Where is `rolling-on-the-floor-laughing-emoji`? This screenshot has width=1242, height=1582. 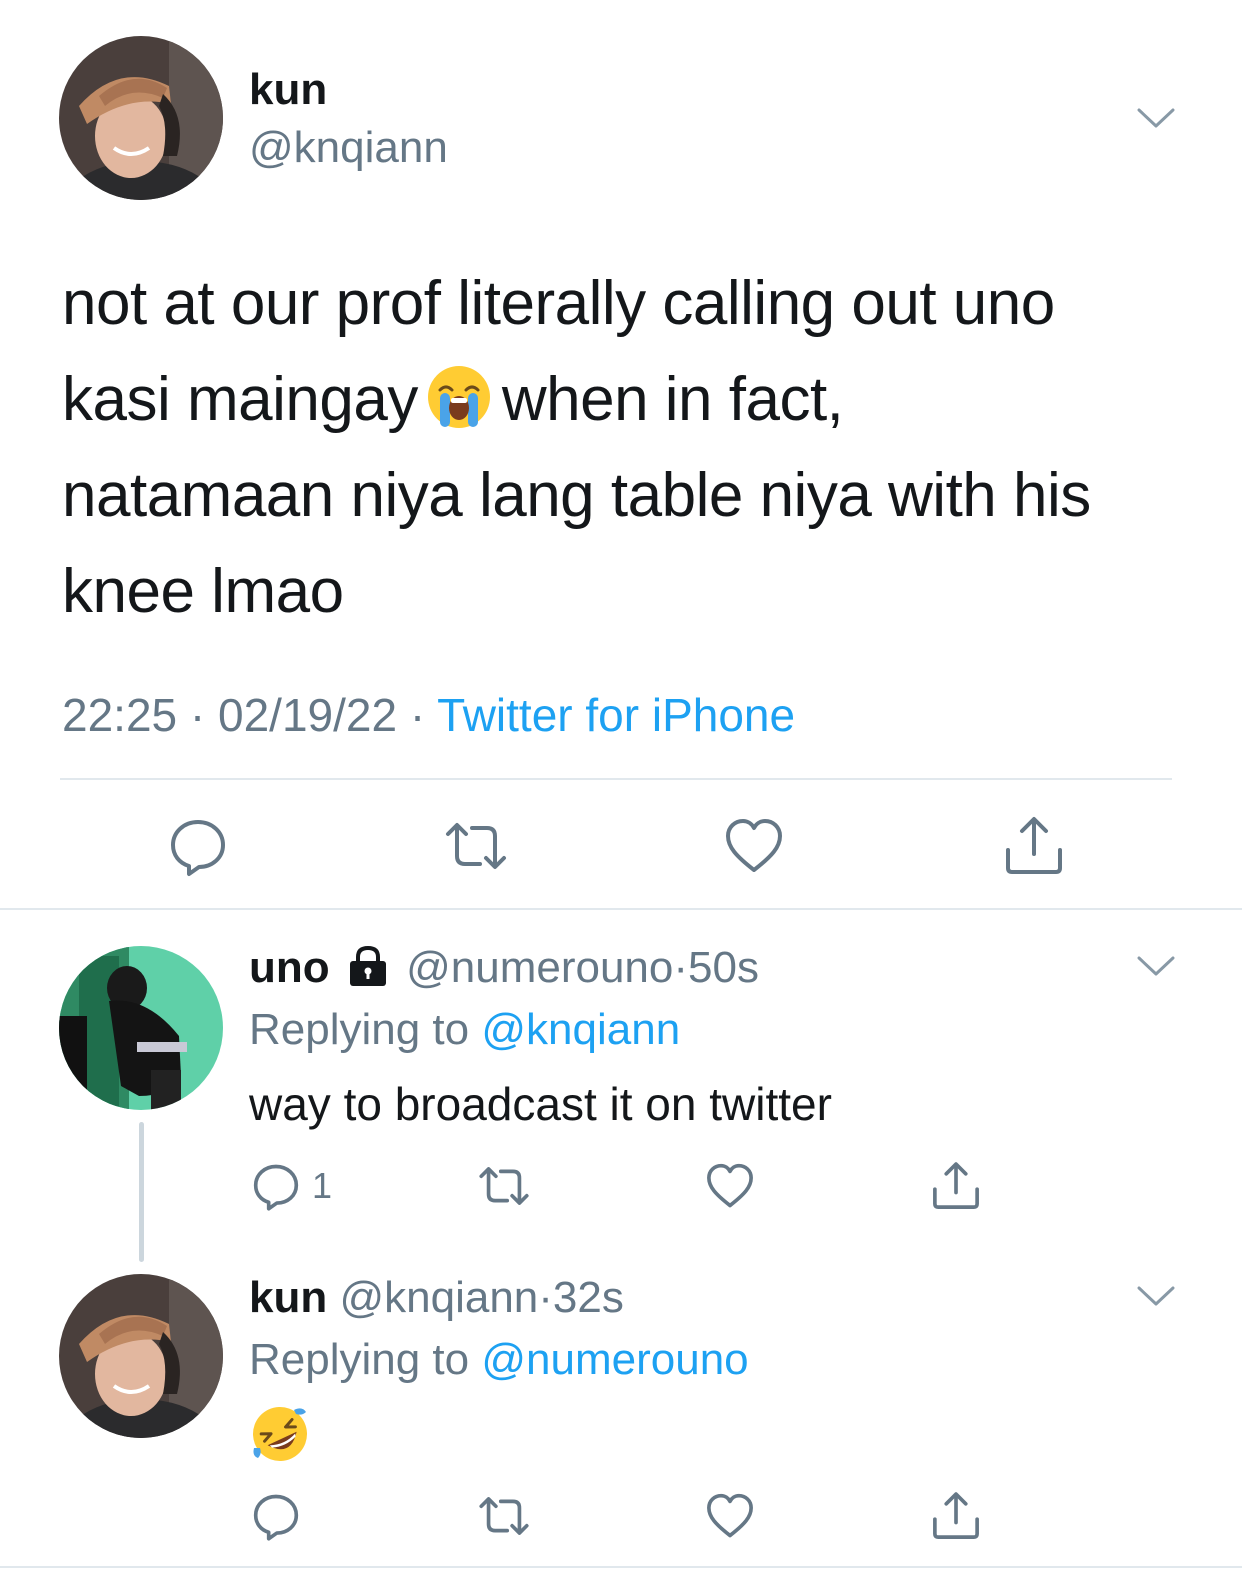 rolling-on-the-floor-laughing-emoji is located at coordinates (280, 1434).